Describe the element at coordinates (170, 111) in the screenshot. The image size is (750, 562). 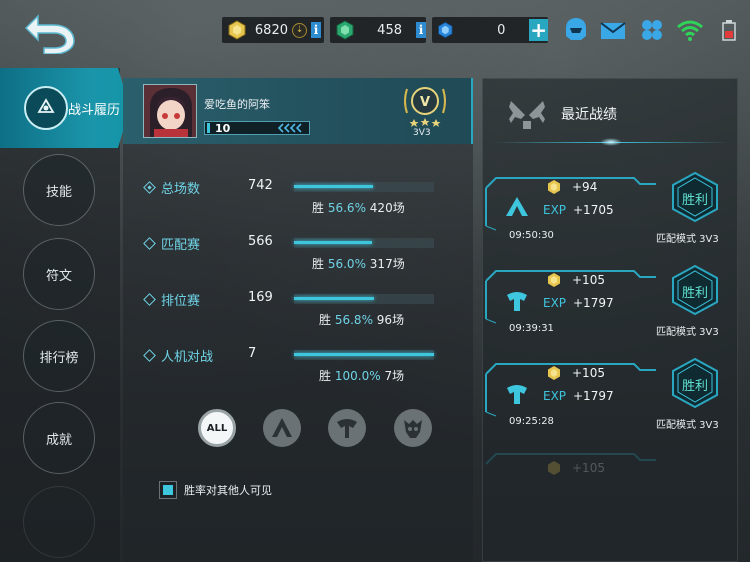
I see `avatar` at that location.